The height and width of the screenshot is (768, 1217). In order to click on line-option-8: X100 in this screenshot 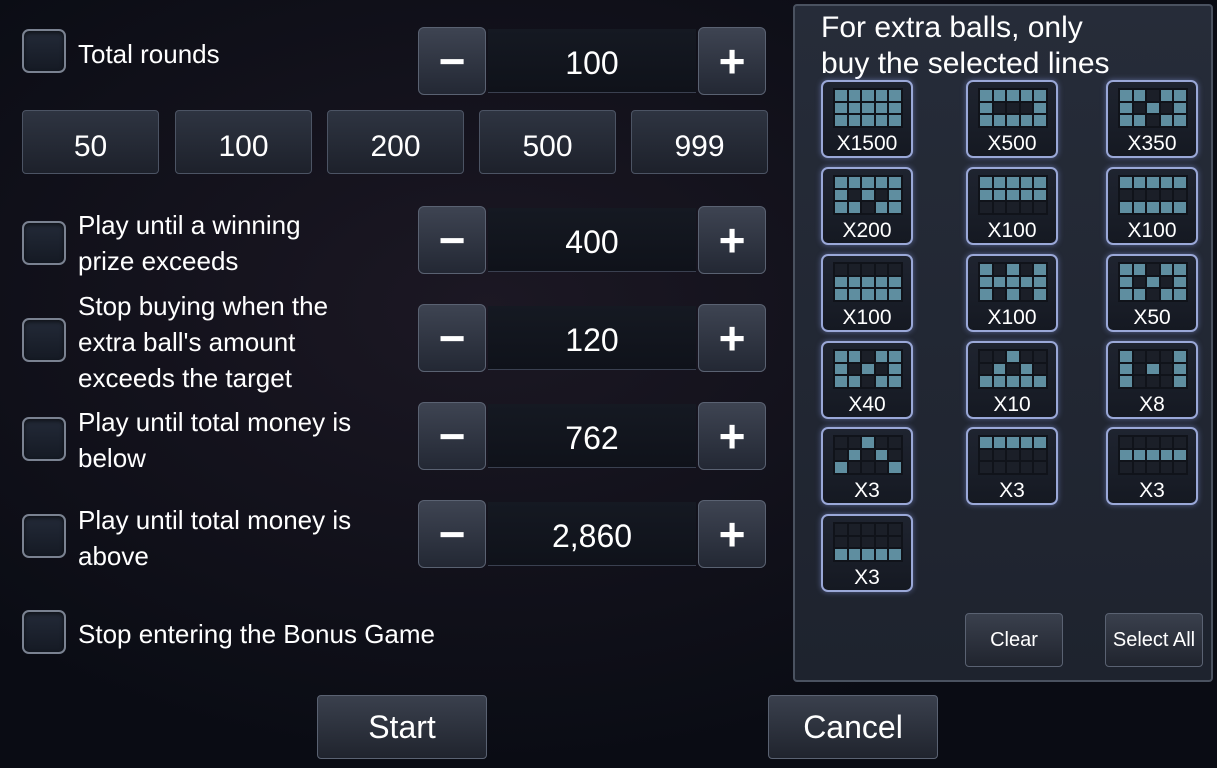, I will do `click(1012, 293)`.